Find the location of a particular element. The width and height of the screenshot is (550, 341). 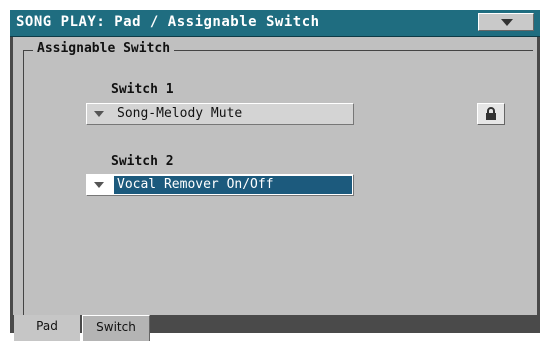

section-label: Assignable Switch is located at coordinates (104, 48).